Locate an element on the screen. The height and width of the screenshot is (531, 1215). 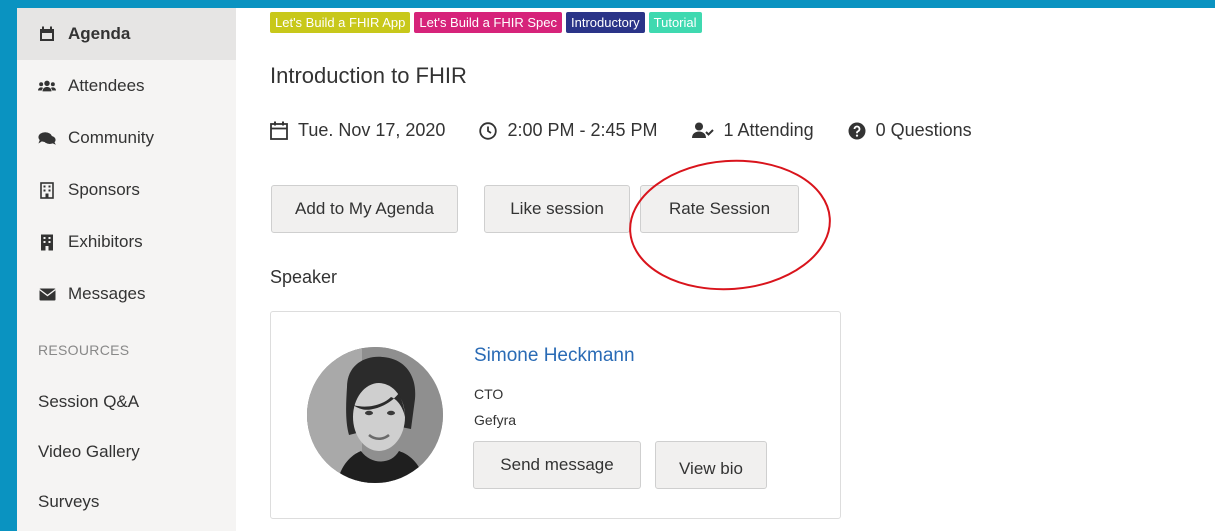
speaker-heading: Speaker is located at coordinates (304, 277).